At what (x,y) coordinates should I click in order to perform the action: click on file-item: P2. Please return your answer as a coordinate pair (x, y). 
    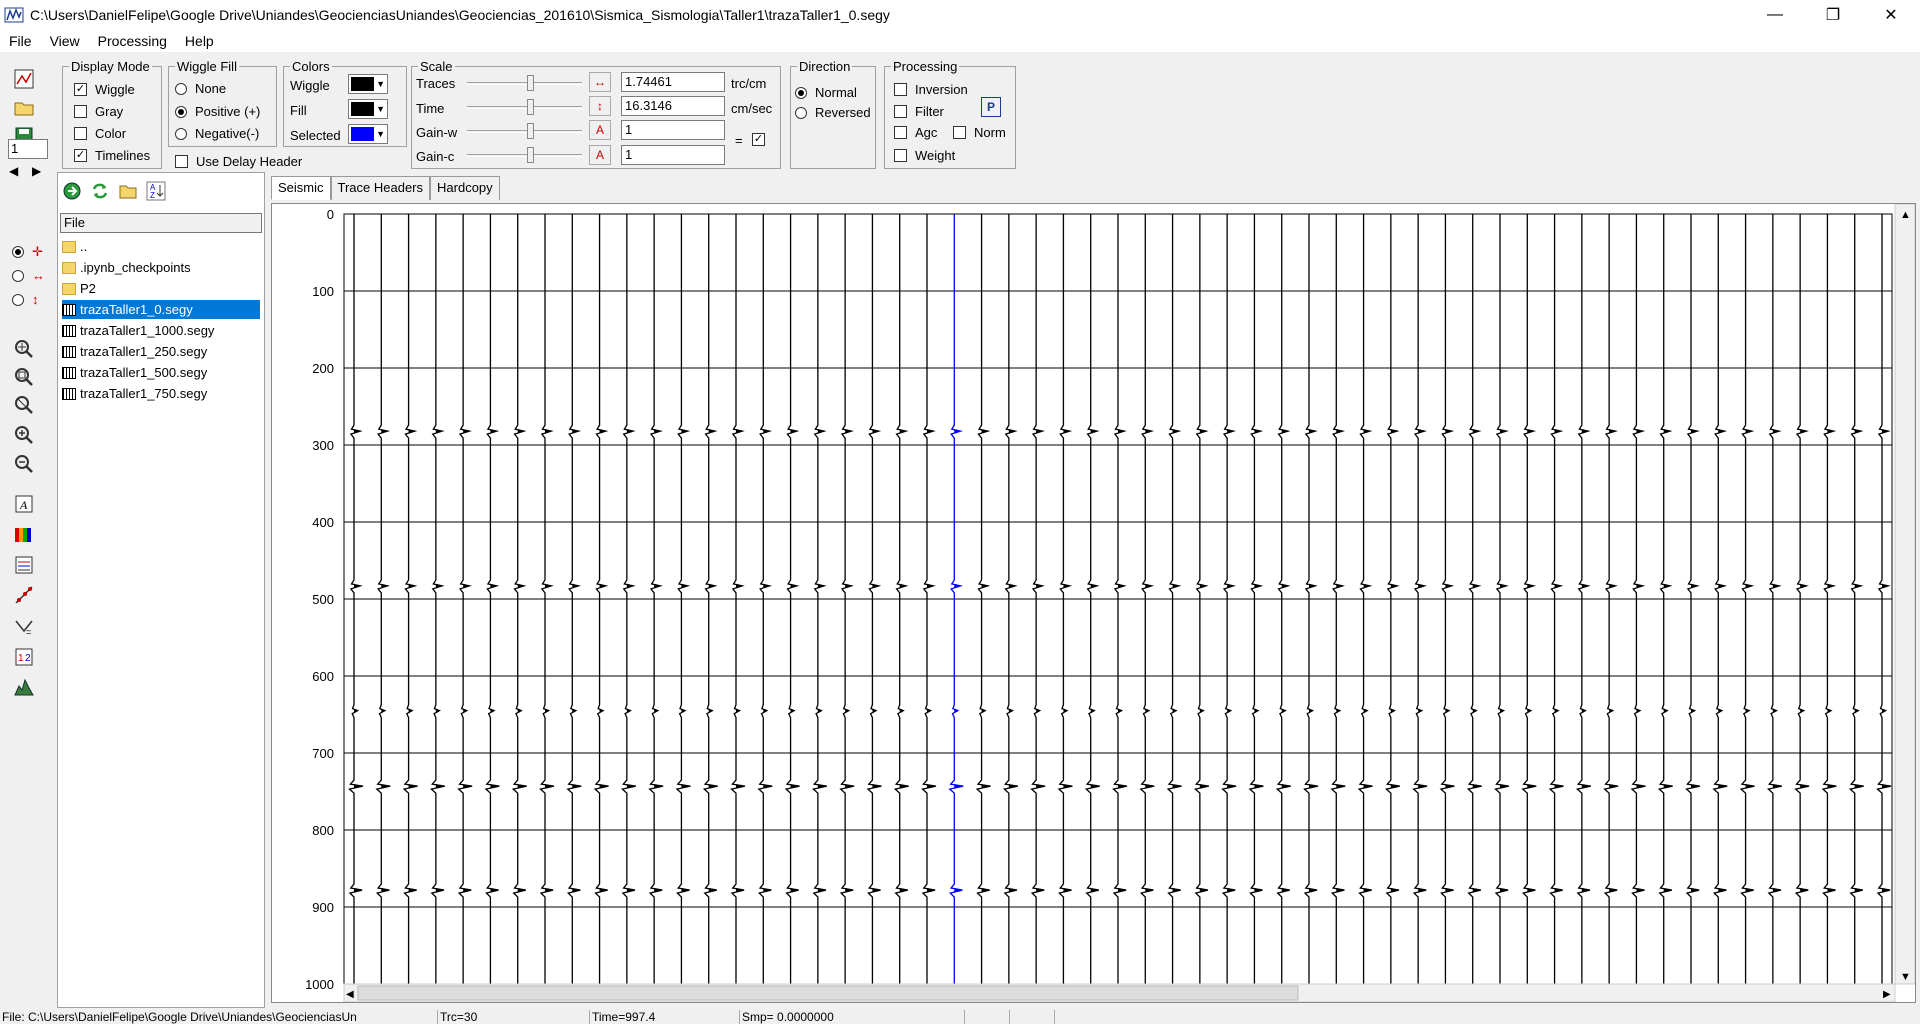
    Looking at the image, I should click on (161, 288).